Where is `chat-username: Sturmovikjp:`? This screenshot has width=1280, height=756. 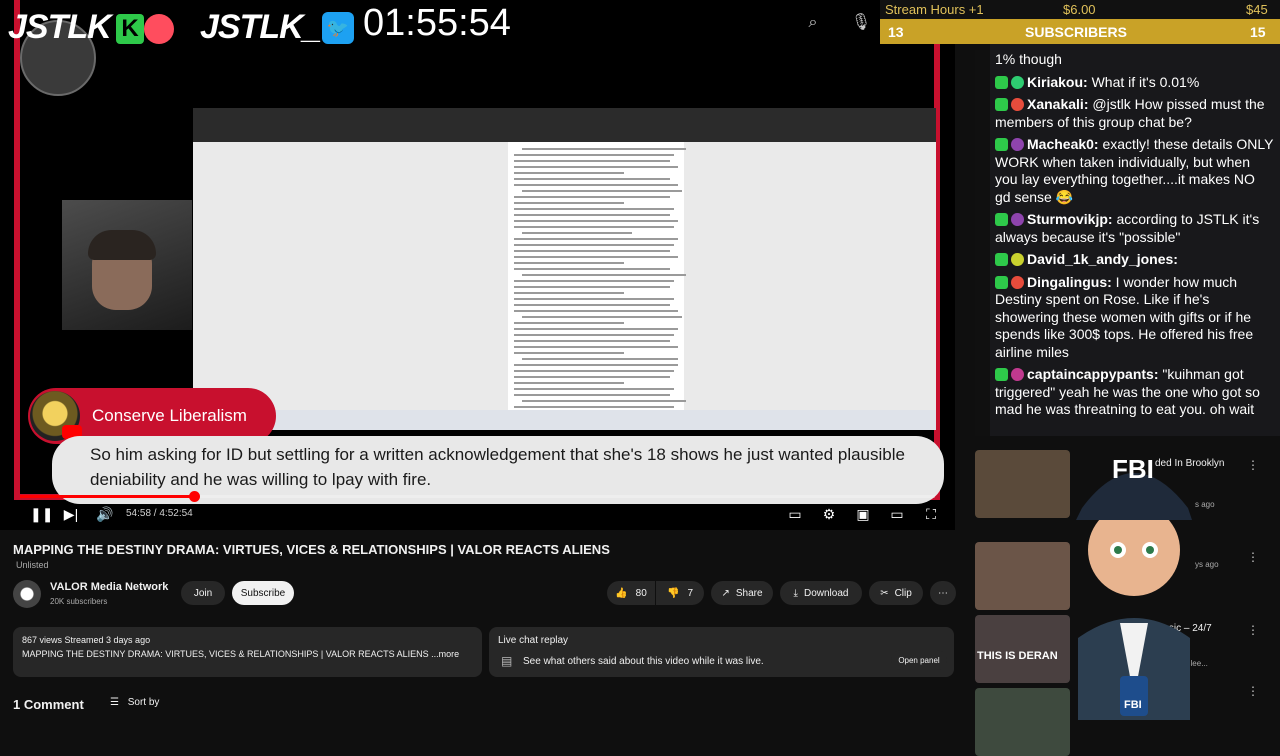
chat-username: Sturmovikjp: is located at coordinates (1070, 219).